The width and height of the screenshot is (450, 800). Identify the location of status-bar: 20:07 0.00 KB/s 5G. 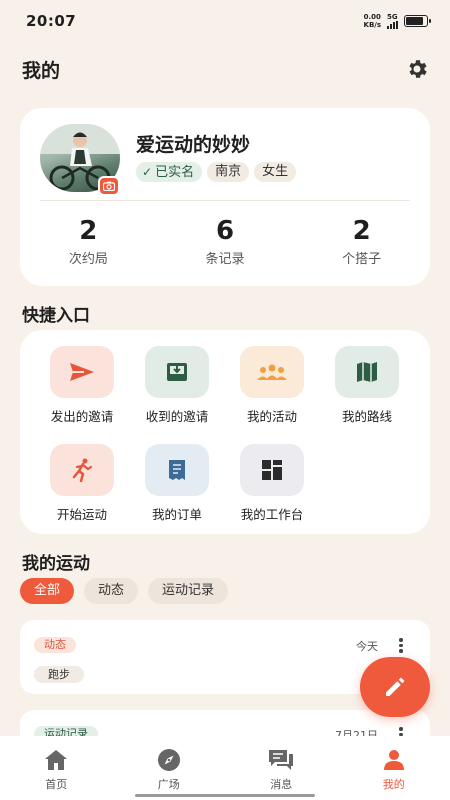
(225, 21).